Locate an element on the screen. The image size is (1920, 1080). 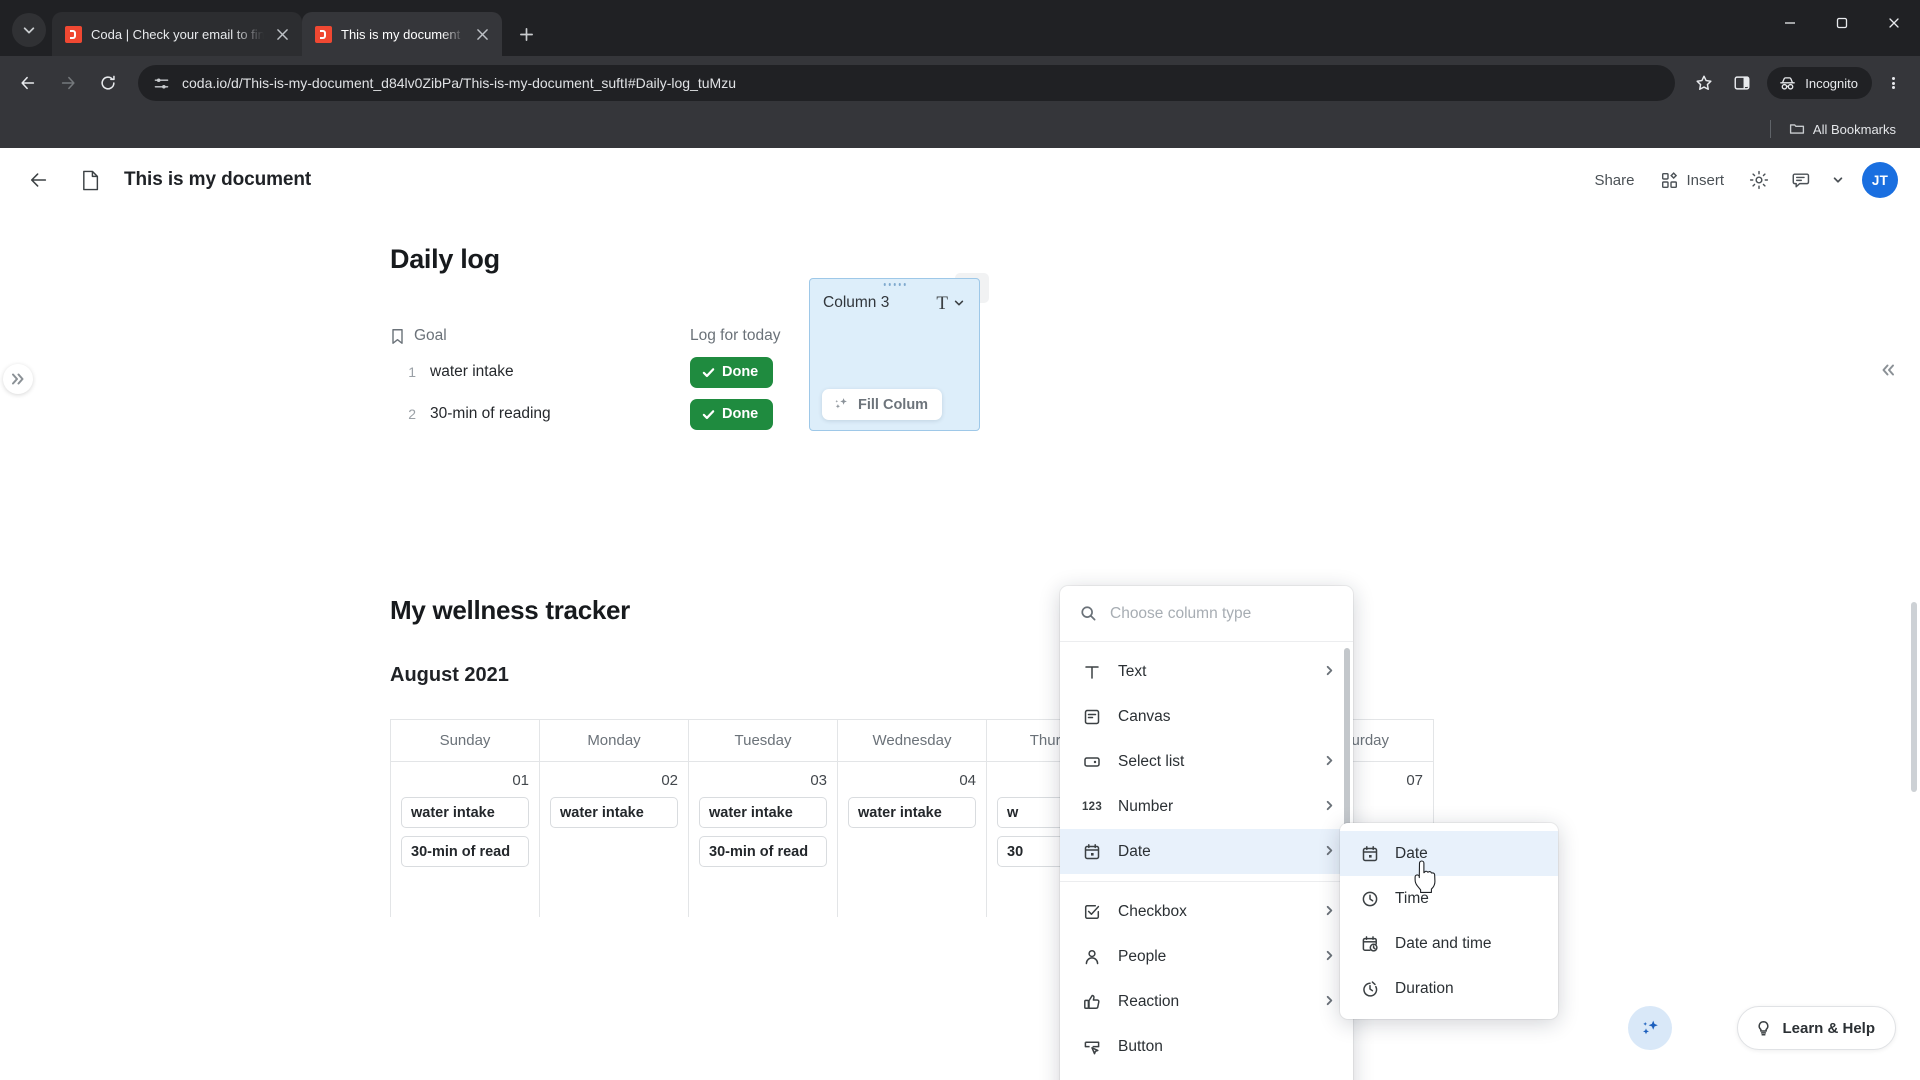
lightbulb-icon is located at coordinates (1763, 1027).